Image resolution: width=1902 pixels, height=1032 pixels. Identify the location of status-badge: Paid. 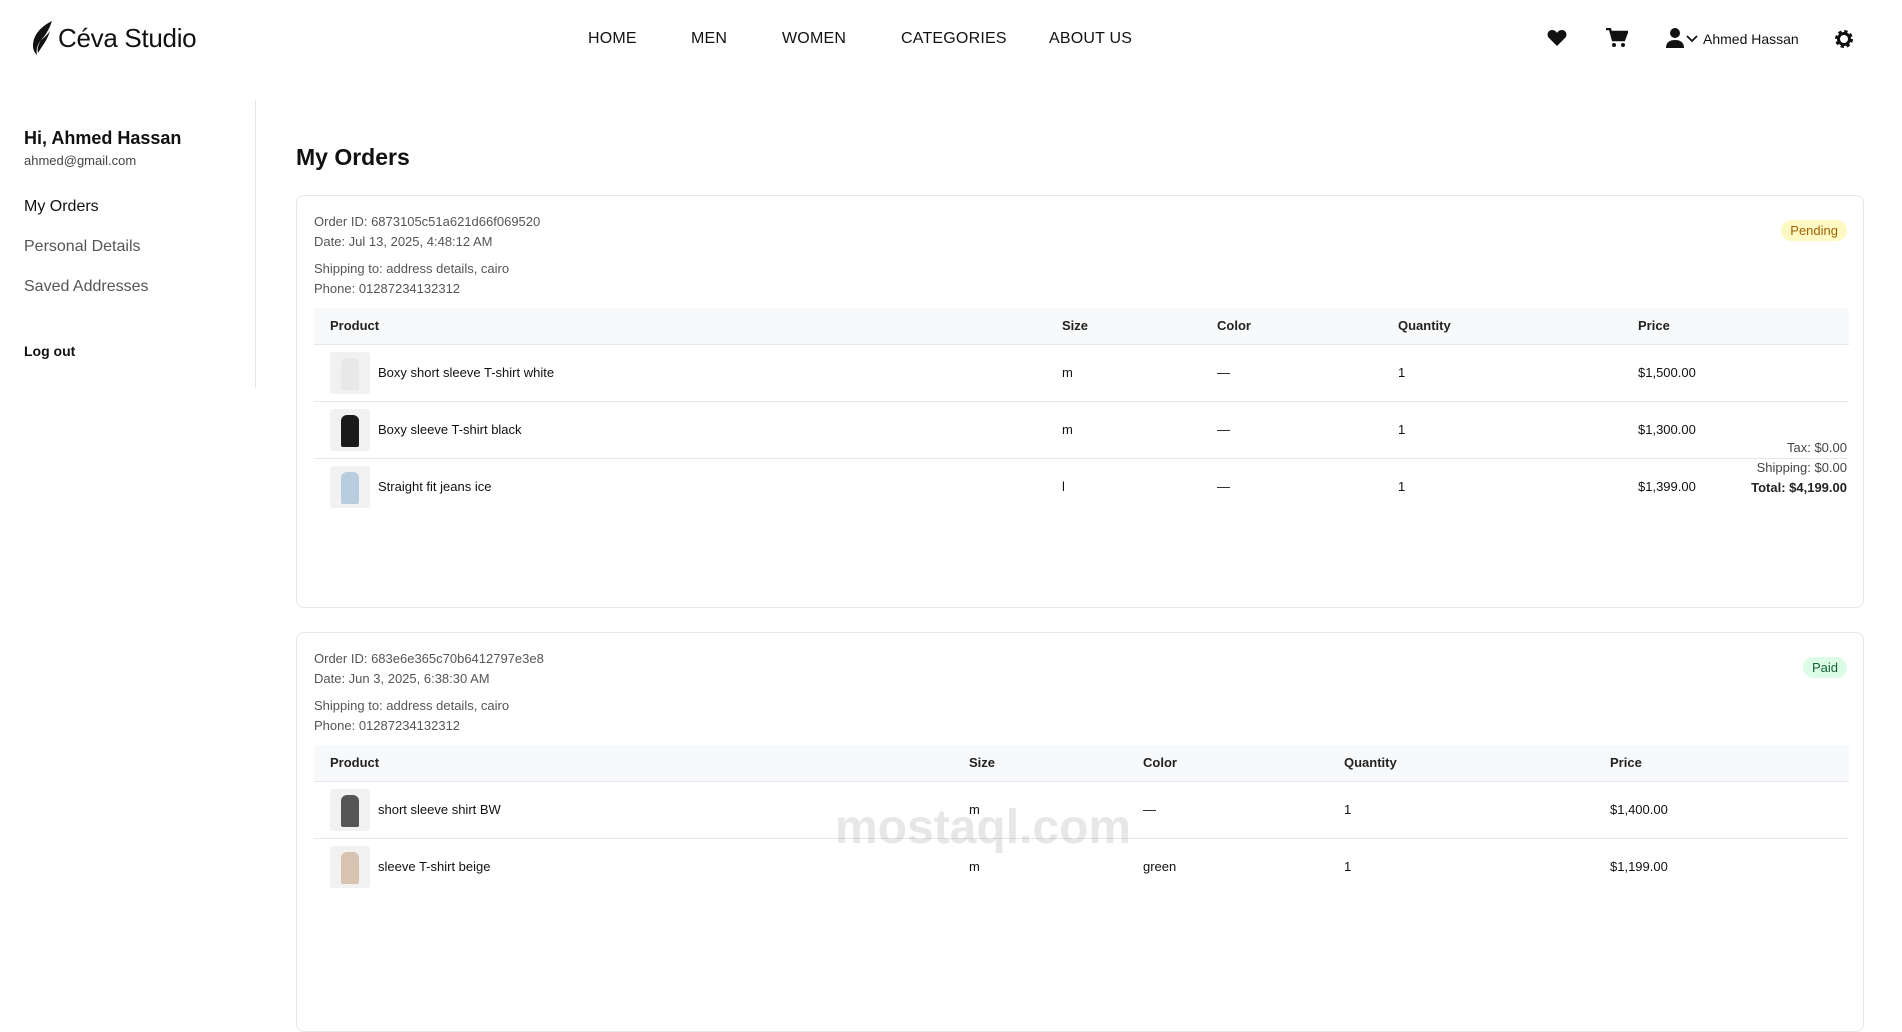
(1824, 667).